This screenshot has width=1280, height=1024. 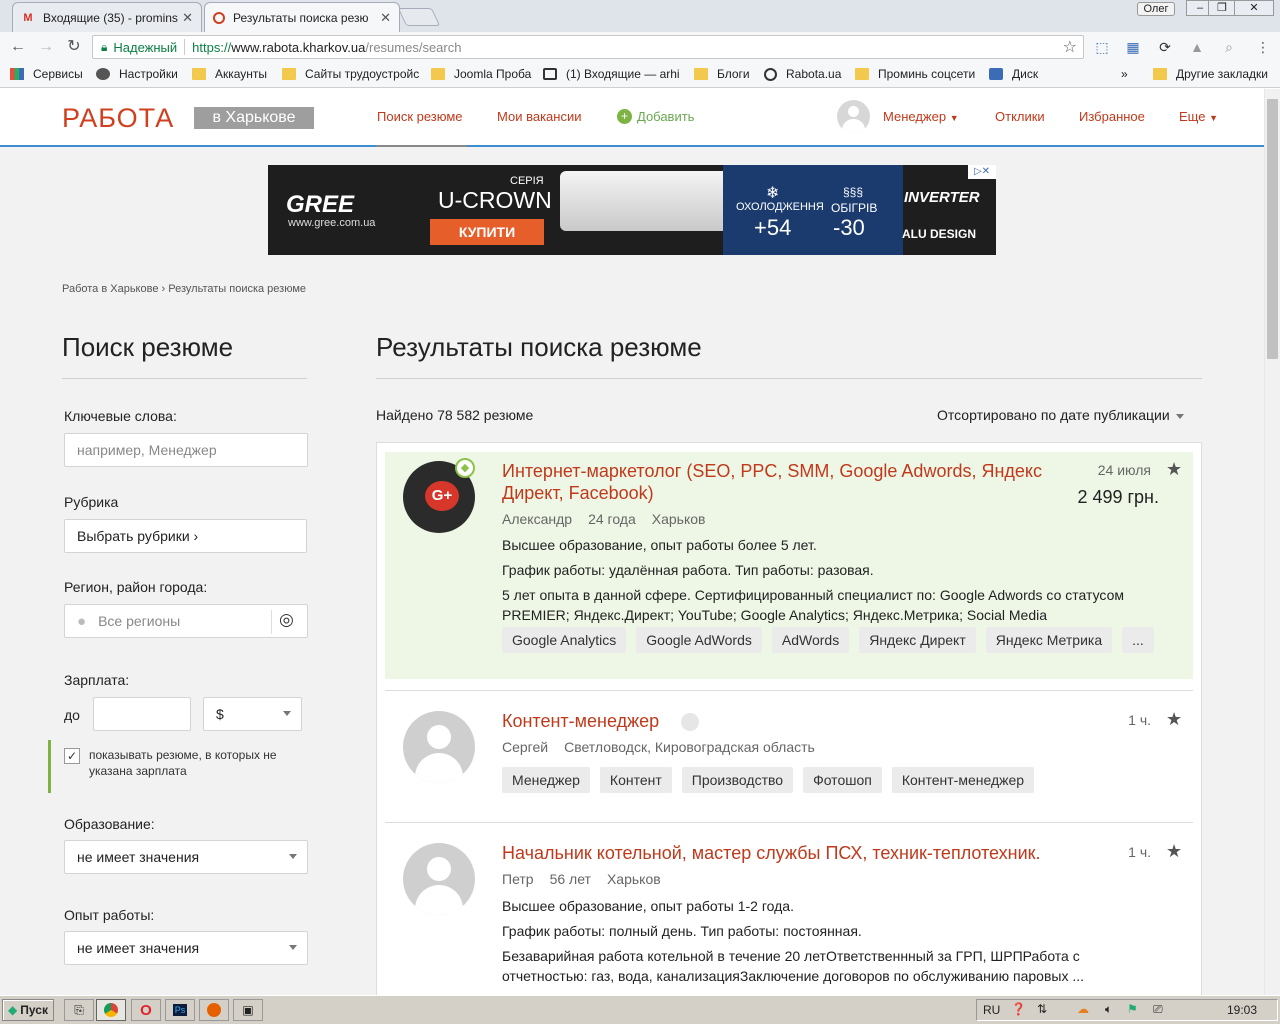 What do you see at coordinates (1083, 1009) in the screenshot?
I see `tray-cloud-icon: ☁` at bounding box center [1083, 1009].